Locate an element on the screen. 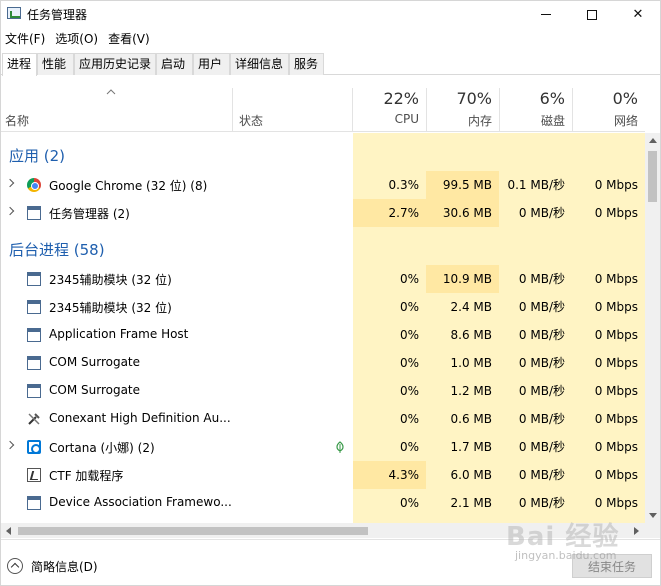 This screenshot has width=661, height=586. process-row: COM Surrogate 0% 1.0 MB 0 MB/秒 0 Mbps is located at coordinates (323, 363).